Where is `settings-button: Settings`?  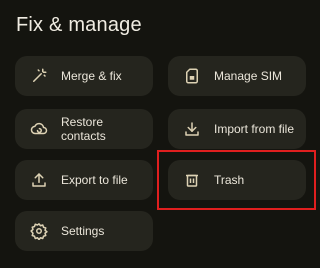 settings-button: Settings is located at coordinates (84, 231).